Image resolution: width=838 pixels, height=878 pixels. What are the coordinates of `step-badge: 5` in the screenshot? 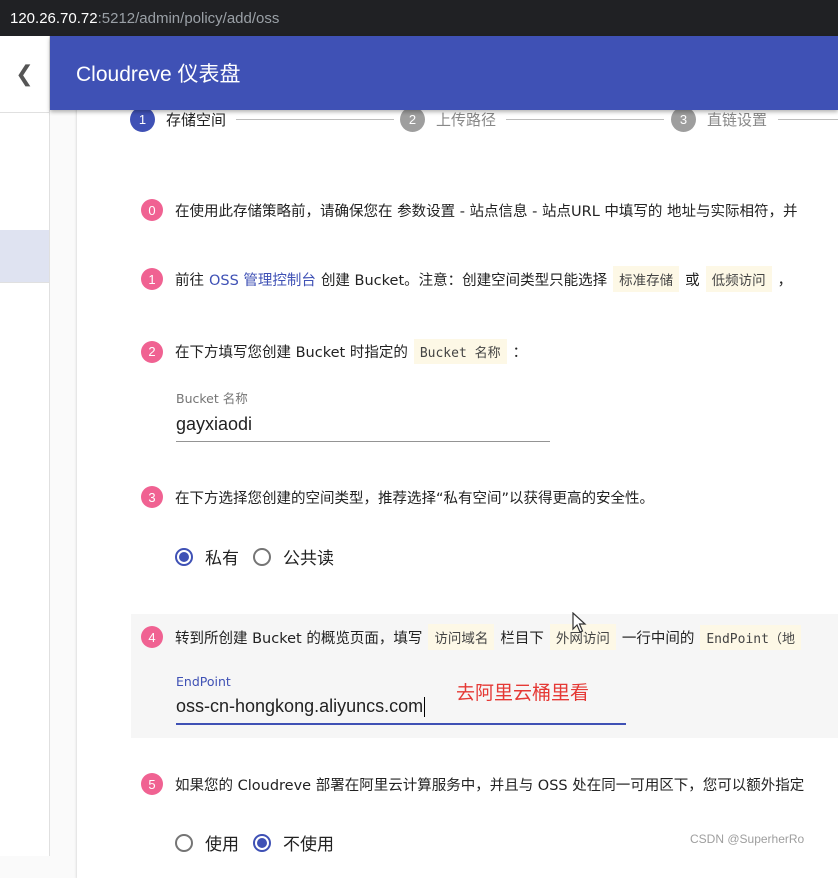 It's located at (152, 784).